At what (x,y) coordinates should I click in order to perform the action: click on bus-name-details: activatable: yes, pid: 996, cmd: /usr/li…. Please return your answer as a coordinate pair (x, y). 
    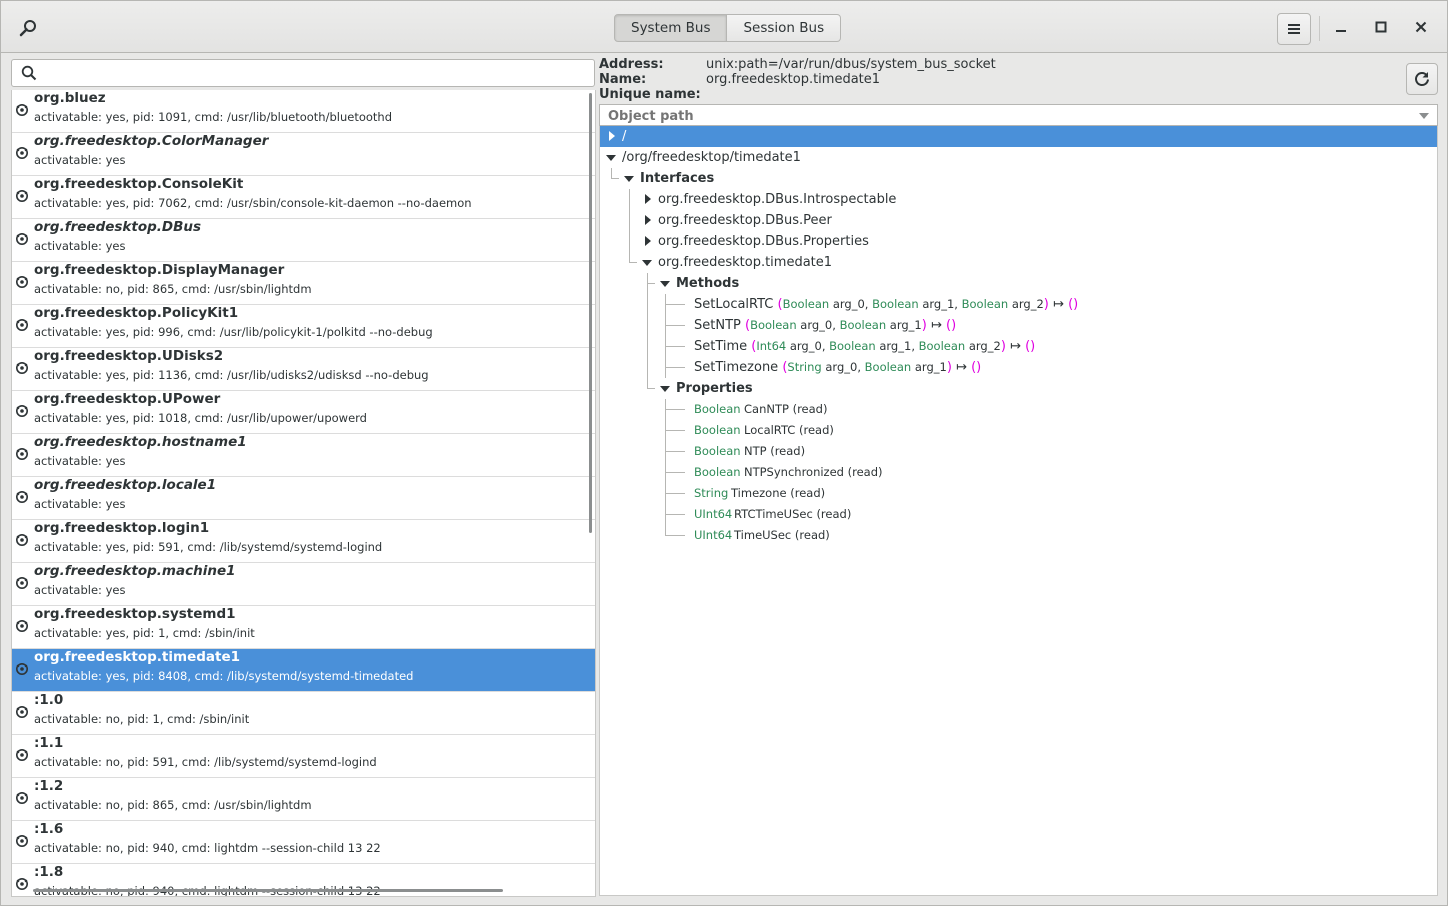
    Looking at the image, I should click on (233, 332).